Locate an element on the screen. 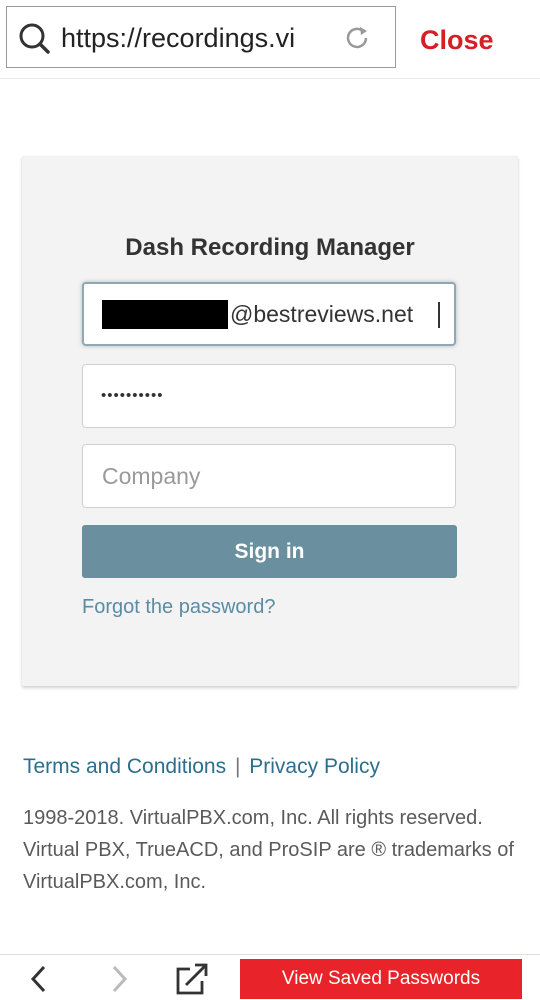 This screenshot has height=1000, width=540. company-field: Company is located at coordinates (269, 476).